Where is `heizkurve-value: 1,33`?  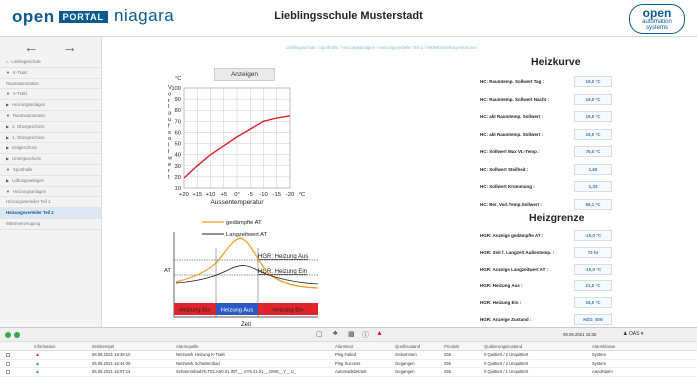 heizkurve-value: 1,33 is located at coordinates (593, 186).